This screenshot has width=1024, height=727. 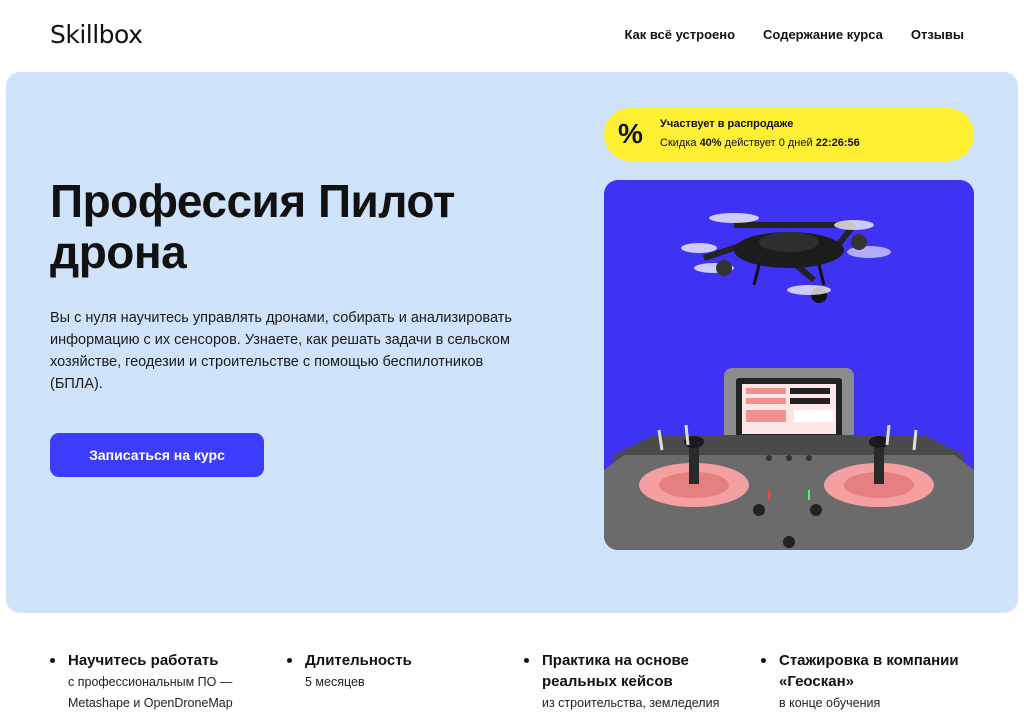 What do you see at coordinates (937, 34) in the screenshot?
I see `nav-reviews: Отзывы` at bounding box center [937, 34].